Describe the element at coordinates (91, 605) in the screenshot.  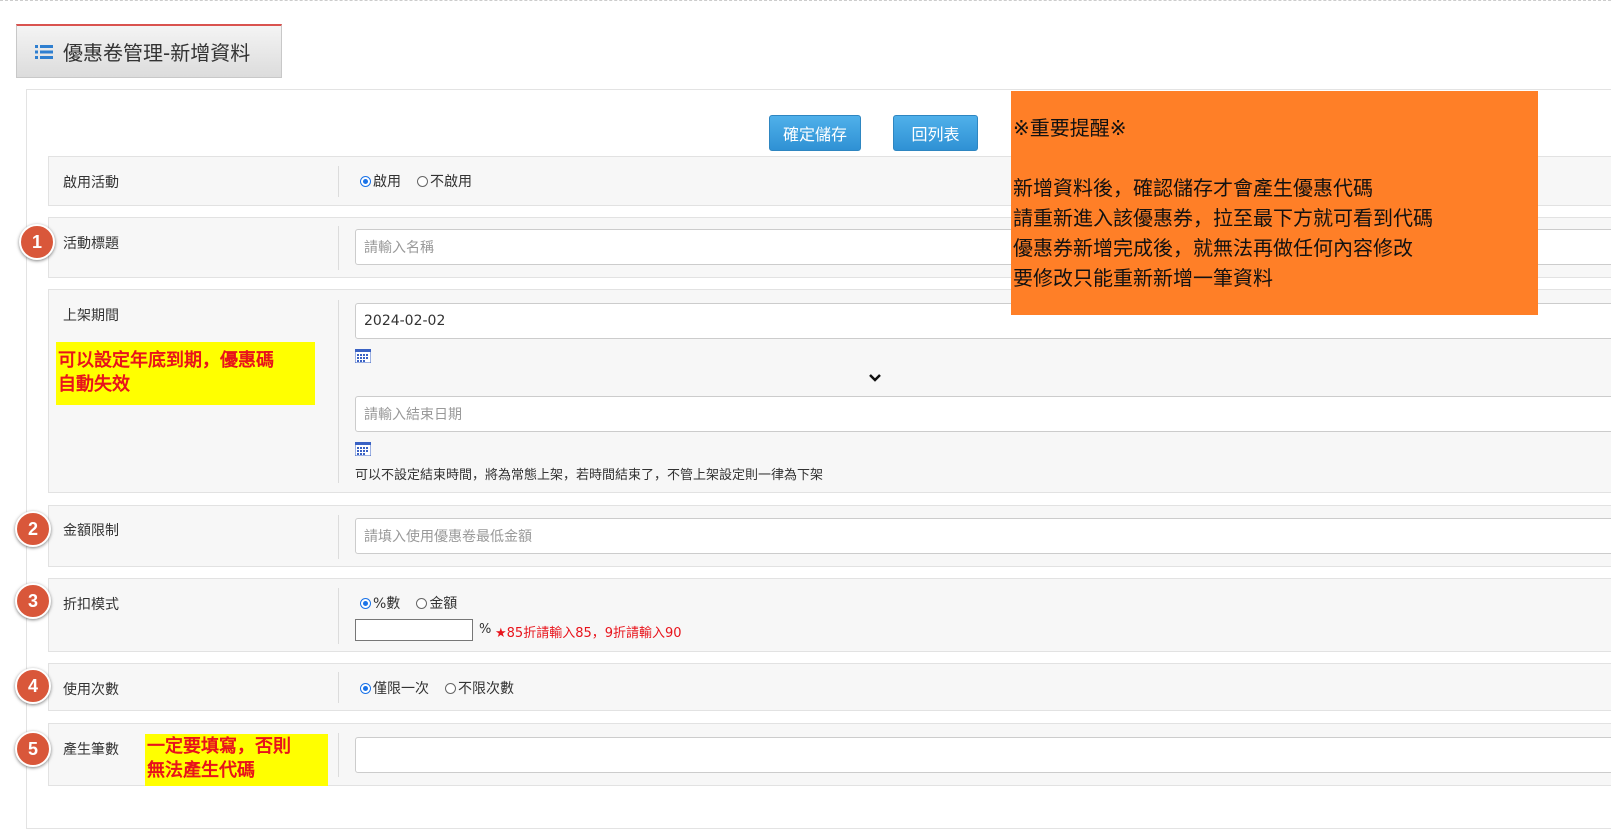
I see `discount-label: 折扣模式` at that location.